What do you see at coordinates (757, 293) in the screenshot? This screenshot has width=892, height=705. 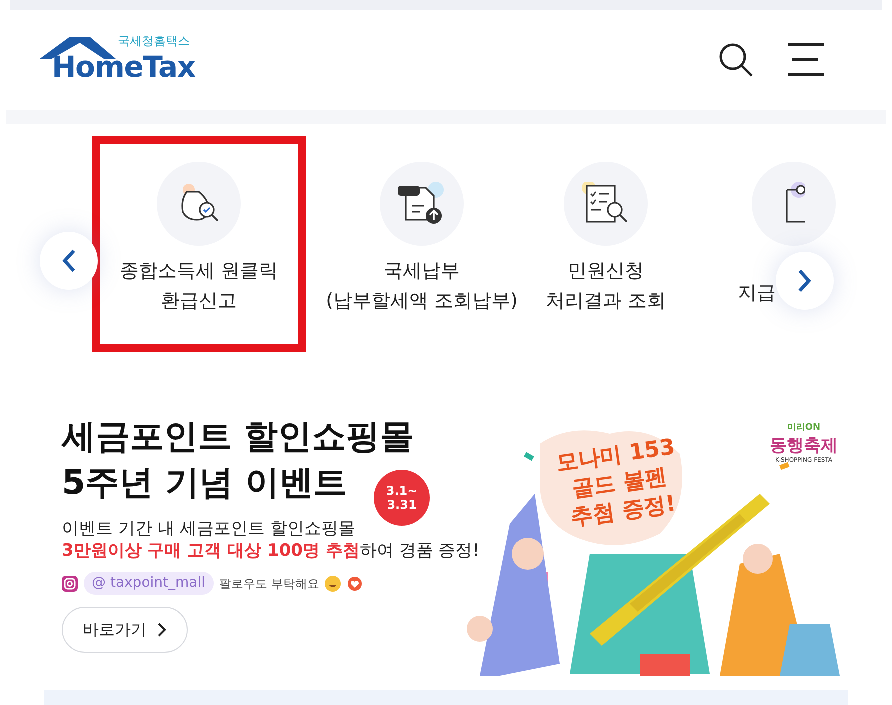 I see `menu-label: 지급` at bounding box center [757, 293].